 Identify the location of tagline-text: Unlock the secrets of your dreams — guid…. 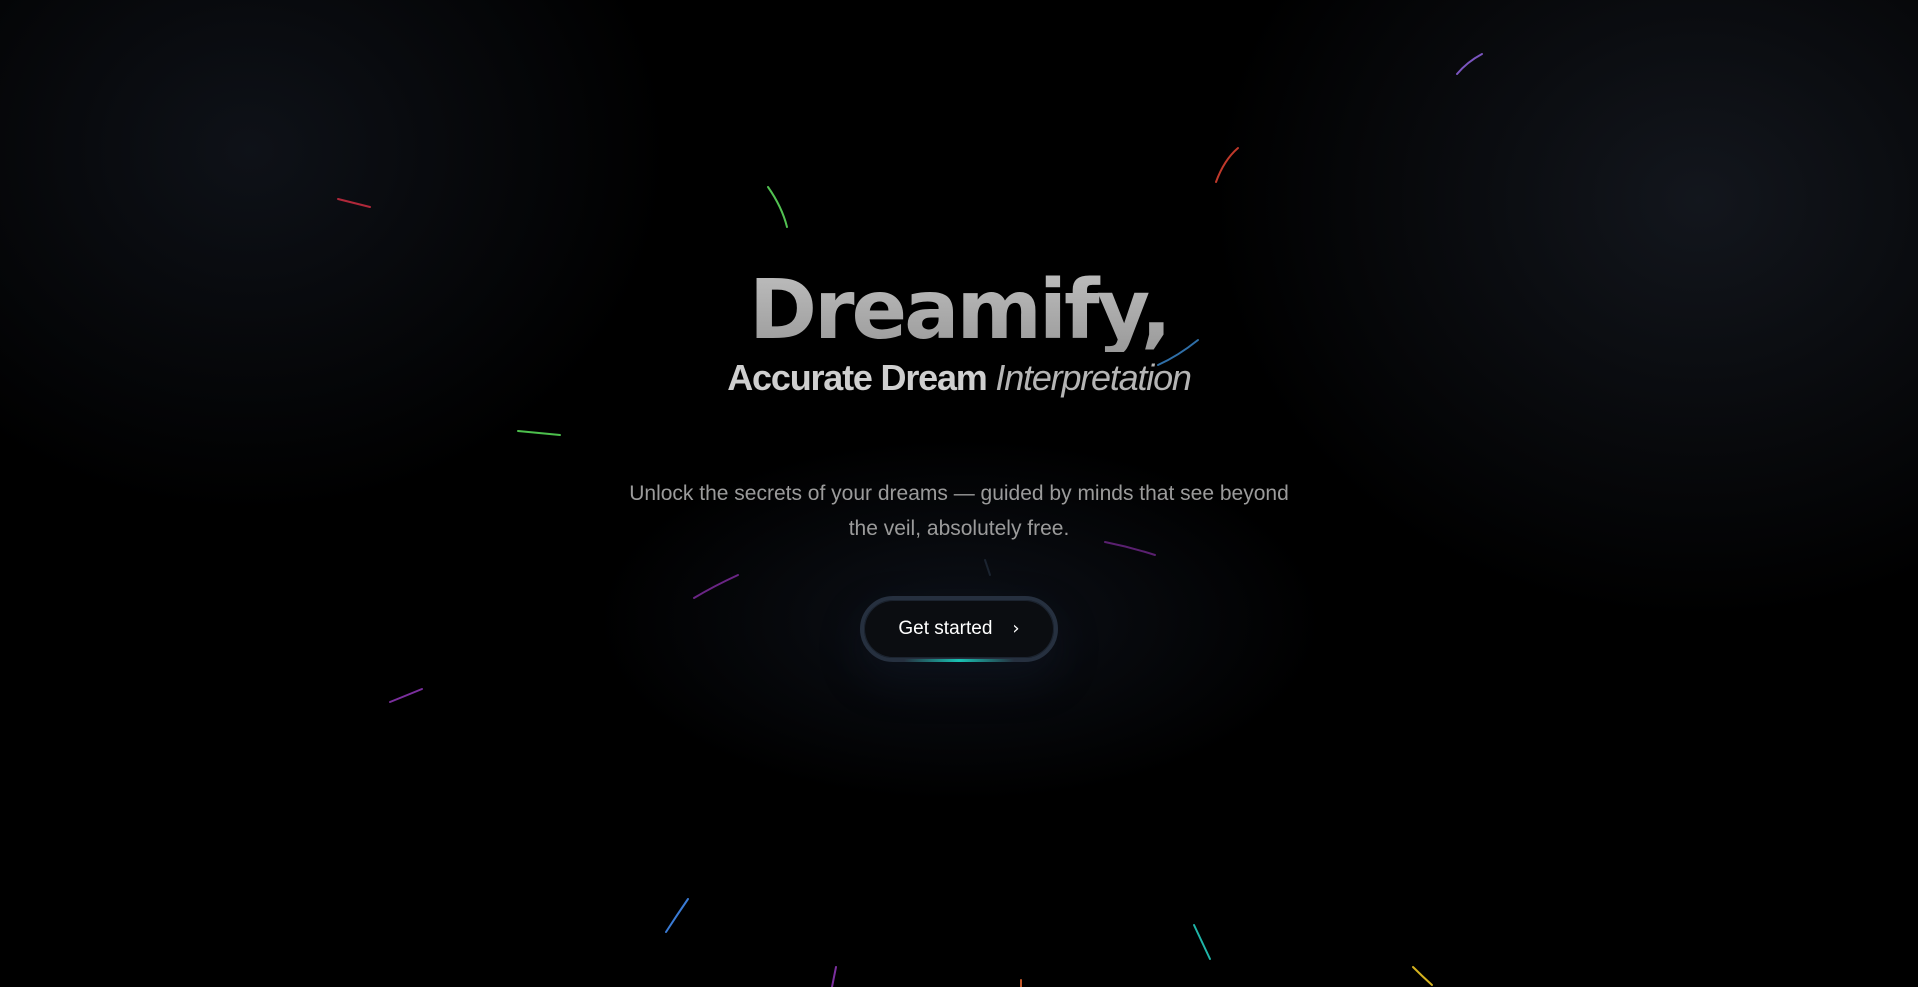
(959, 511).